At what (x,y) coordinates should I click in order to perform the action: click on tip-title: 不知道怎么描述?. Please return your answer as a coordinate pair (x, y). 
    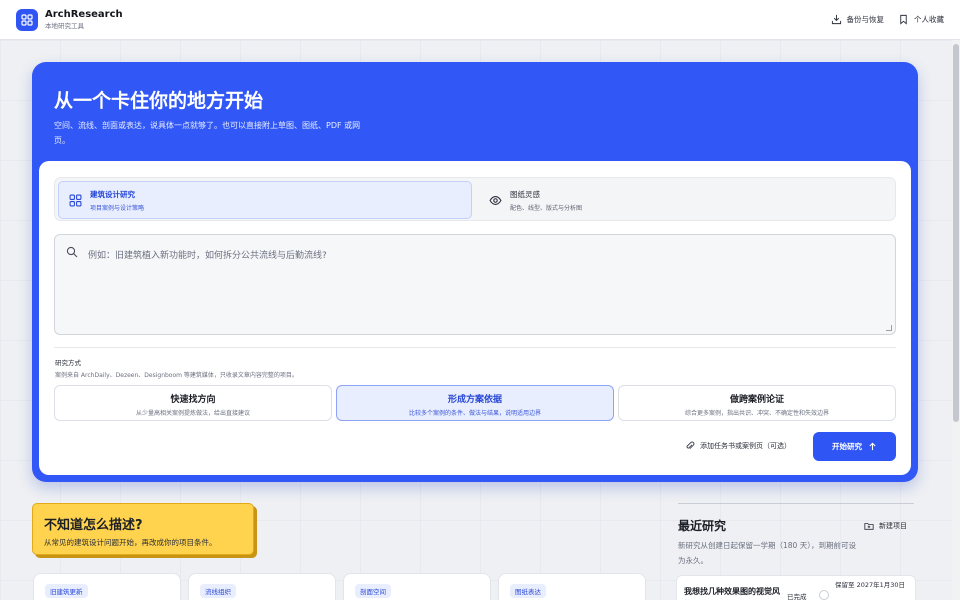
    Looking at the image, I should click on (93, 525).